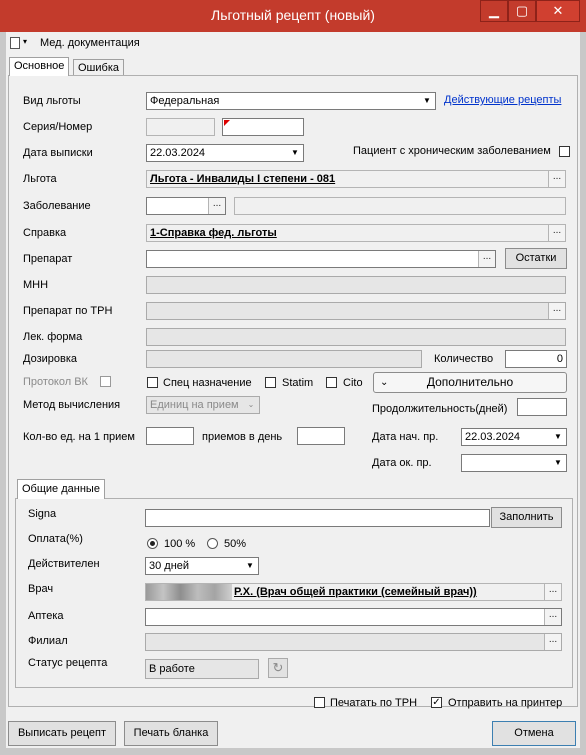  What do you see at coordinates (400, 206) in the screenshot?
I see `disease-name-field` at bounding box center [400, 206].